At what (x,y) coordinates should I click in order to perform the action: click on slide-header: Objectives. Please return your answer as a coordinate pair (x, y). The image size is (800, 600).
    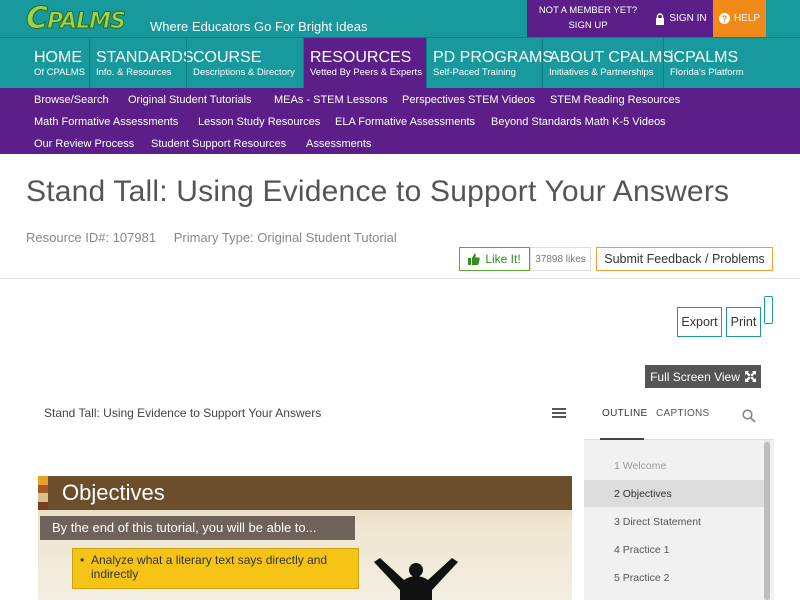
    Looking at the image, I should click on (305, 493).